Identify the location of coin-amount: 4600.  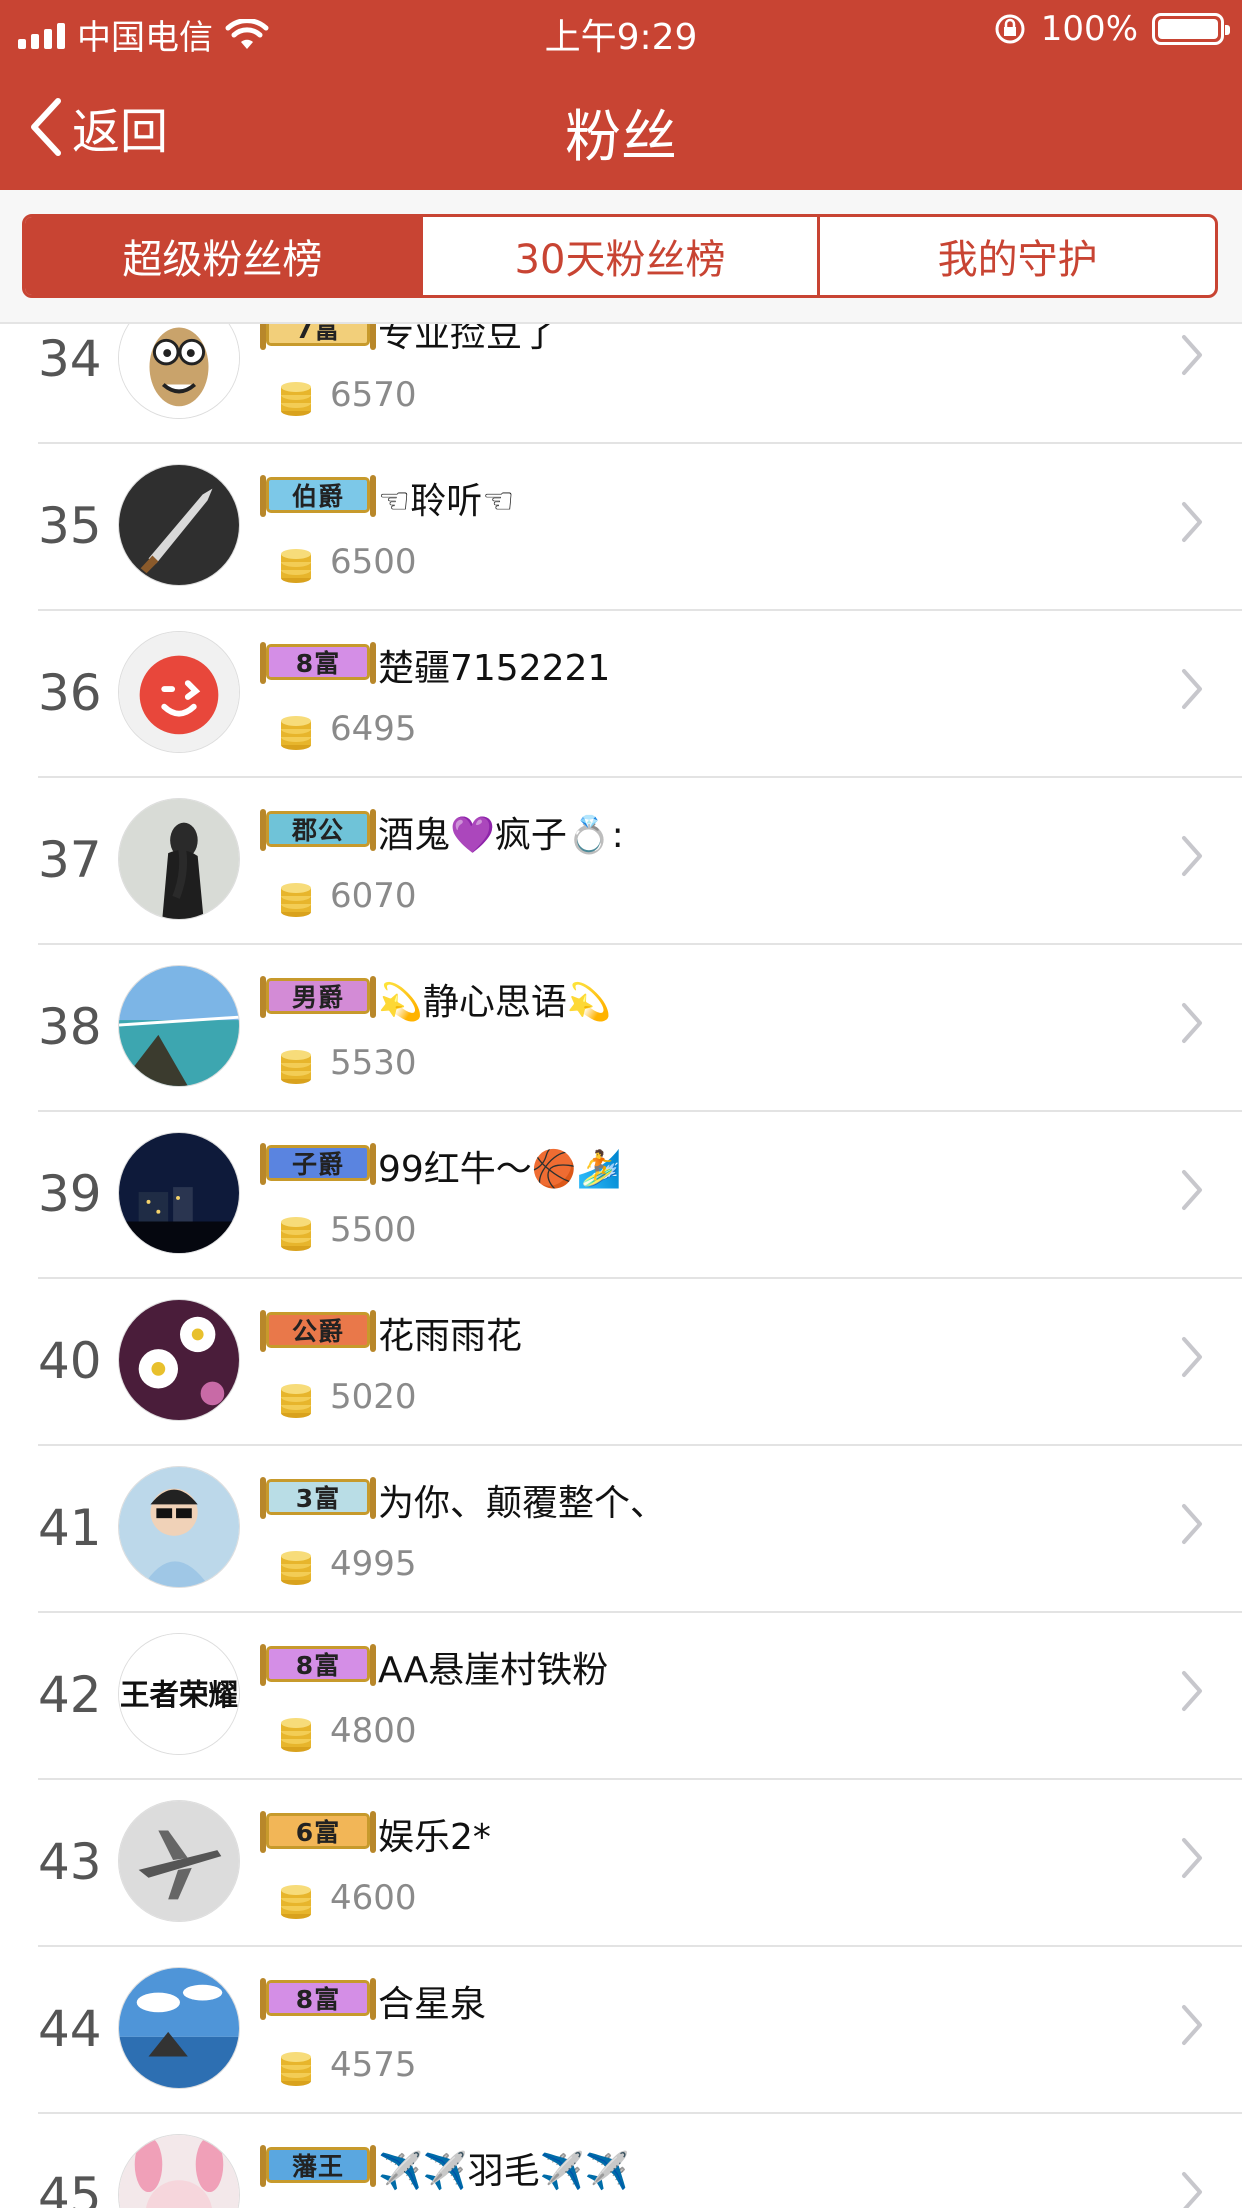
(373, 1898).